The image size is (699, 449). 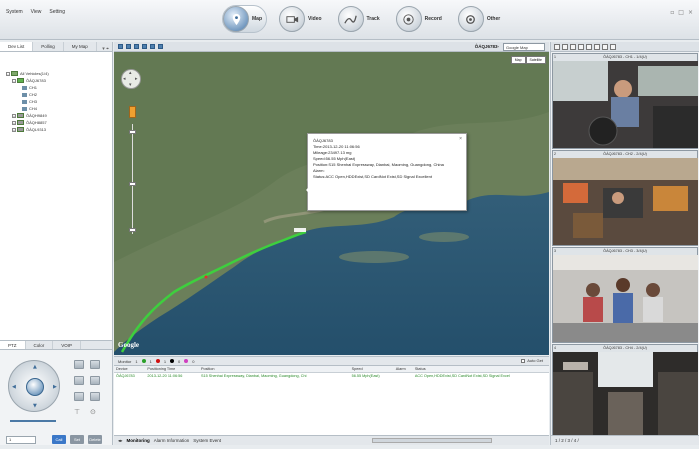 I want to click on checkbox-icon, so click(x=523, y=360).